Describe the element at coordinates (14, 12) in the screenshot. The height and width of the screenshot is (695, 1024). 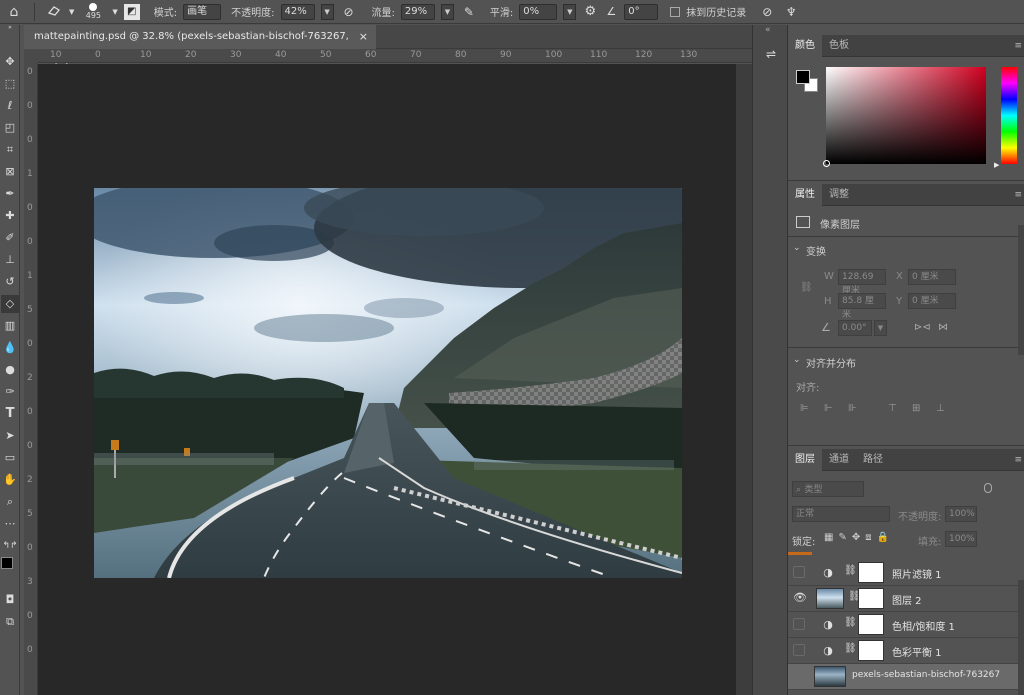
I see `home-icon: ⌂` at that location.